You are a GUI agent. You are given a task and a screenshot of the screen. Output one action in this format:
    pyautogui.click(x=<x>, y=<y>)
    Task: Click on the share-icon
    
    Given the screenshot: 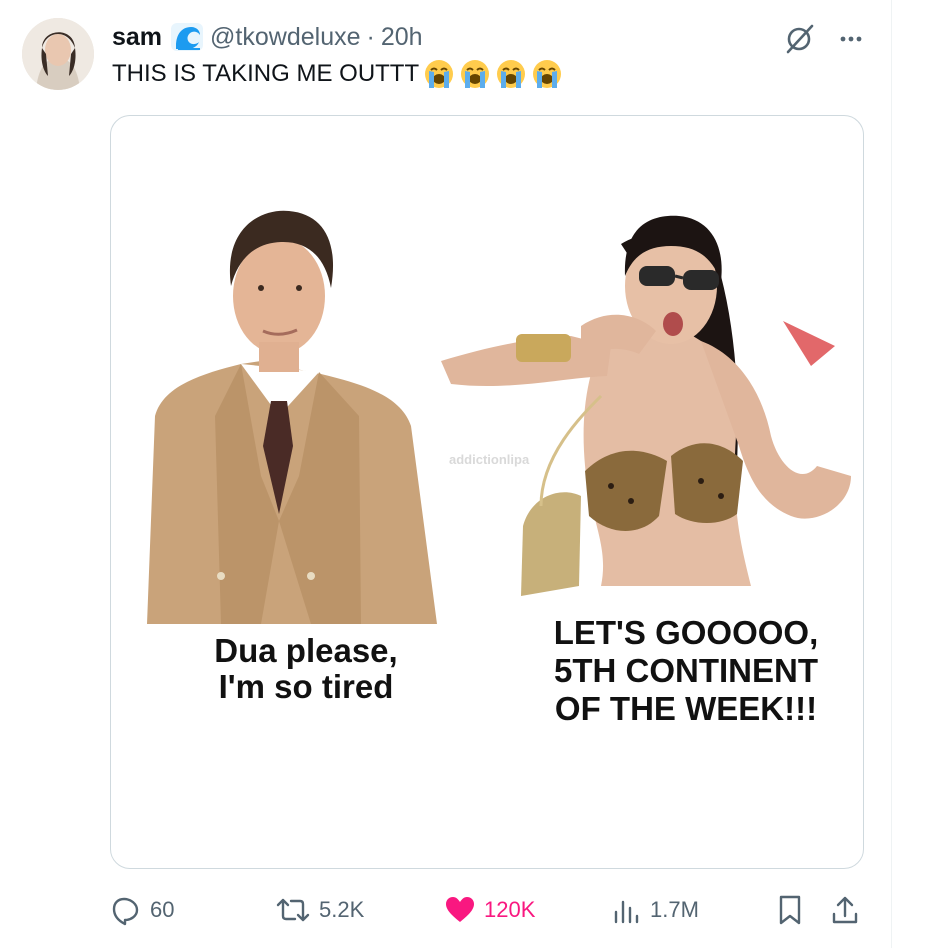 What is the action you would take?
    pyautogui.click(x=845, y=910)
    